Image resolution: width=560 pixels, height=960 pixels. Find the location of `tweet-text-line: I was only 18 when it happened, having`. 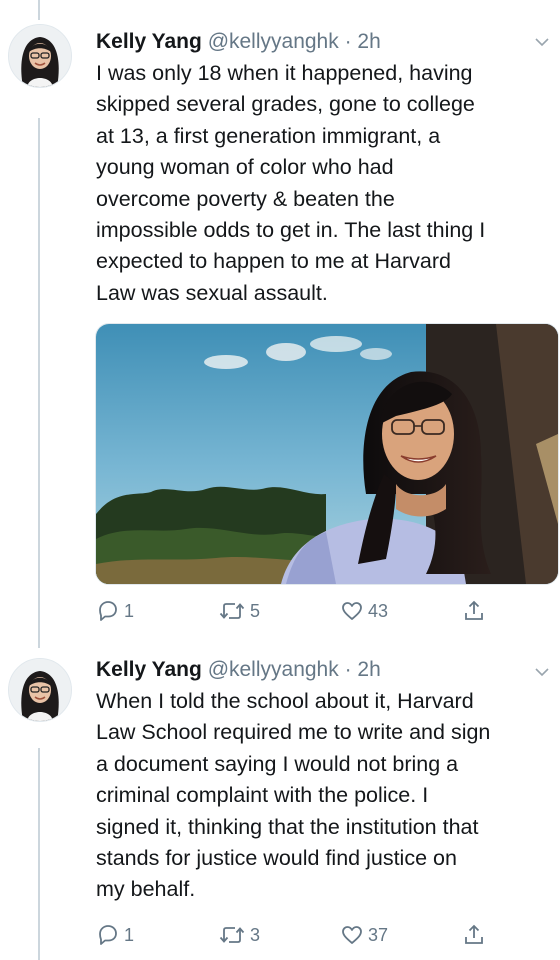

tweet-text-line: I was only 18 when it happened, having is located at coordinates (284, 73).